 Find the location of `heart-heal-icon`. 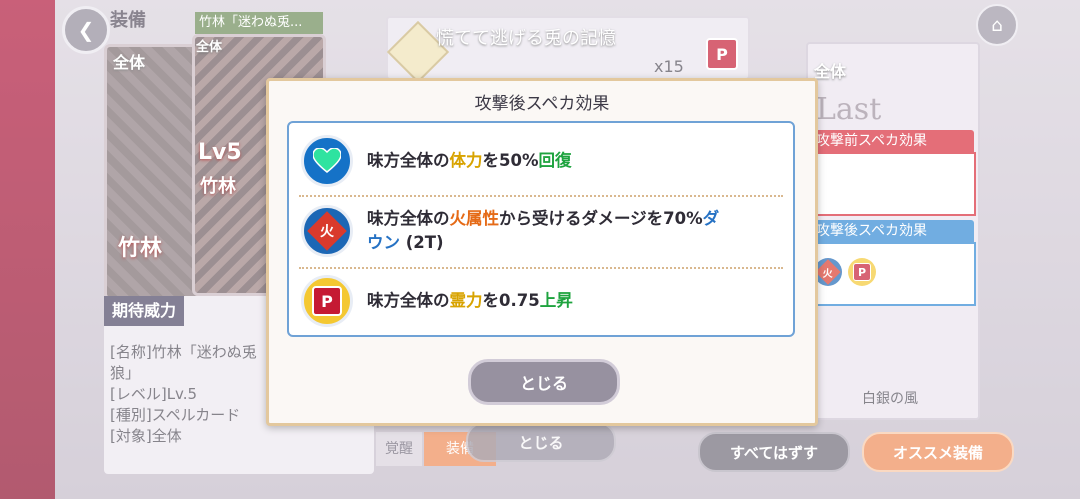

heart-heal-icon is located at coordinates (327, 161).